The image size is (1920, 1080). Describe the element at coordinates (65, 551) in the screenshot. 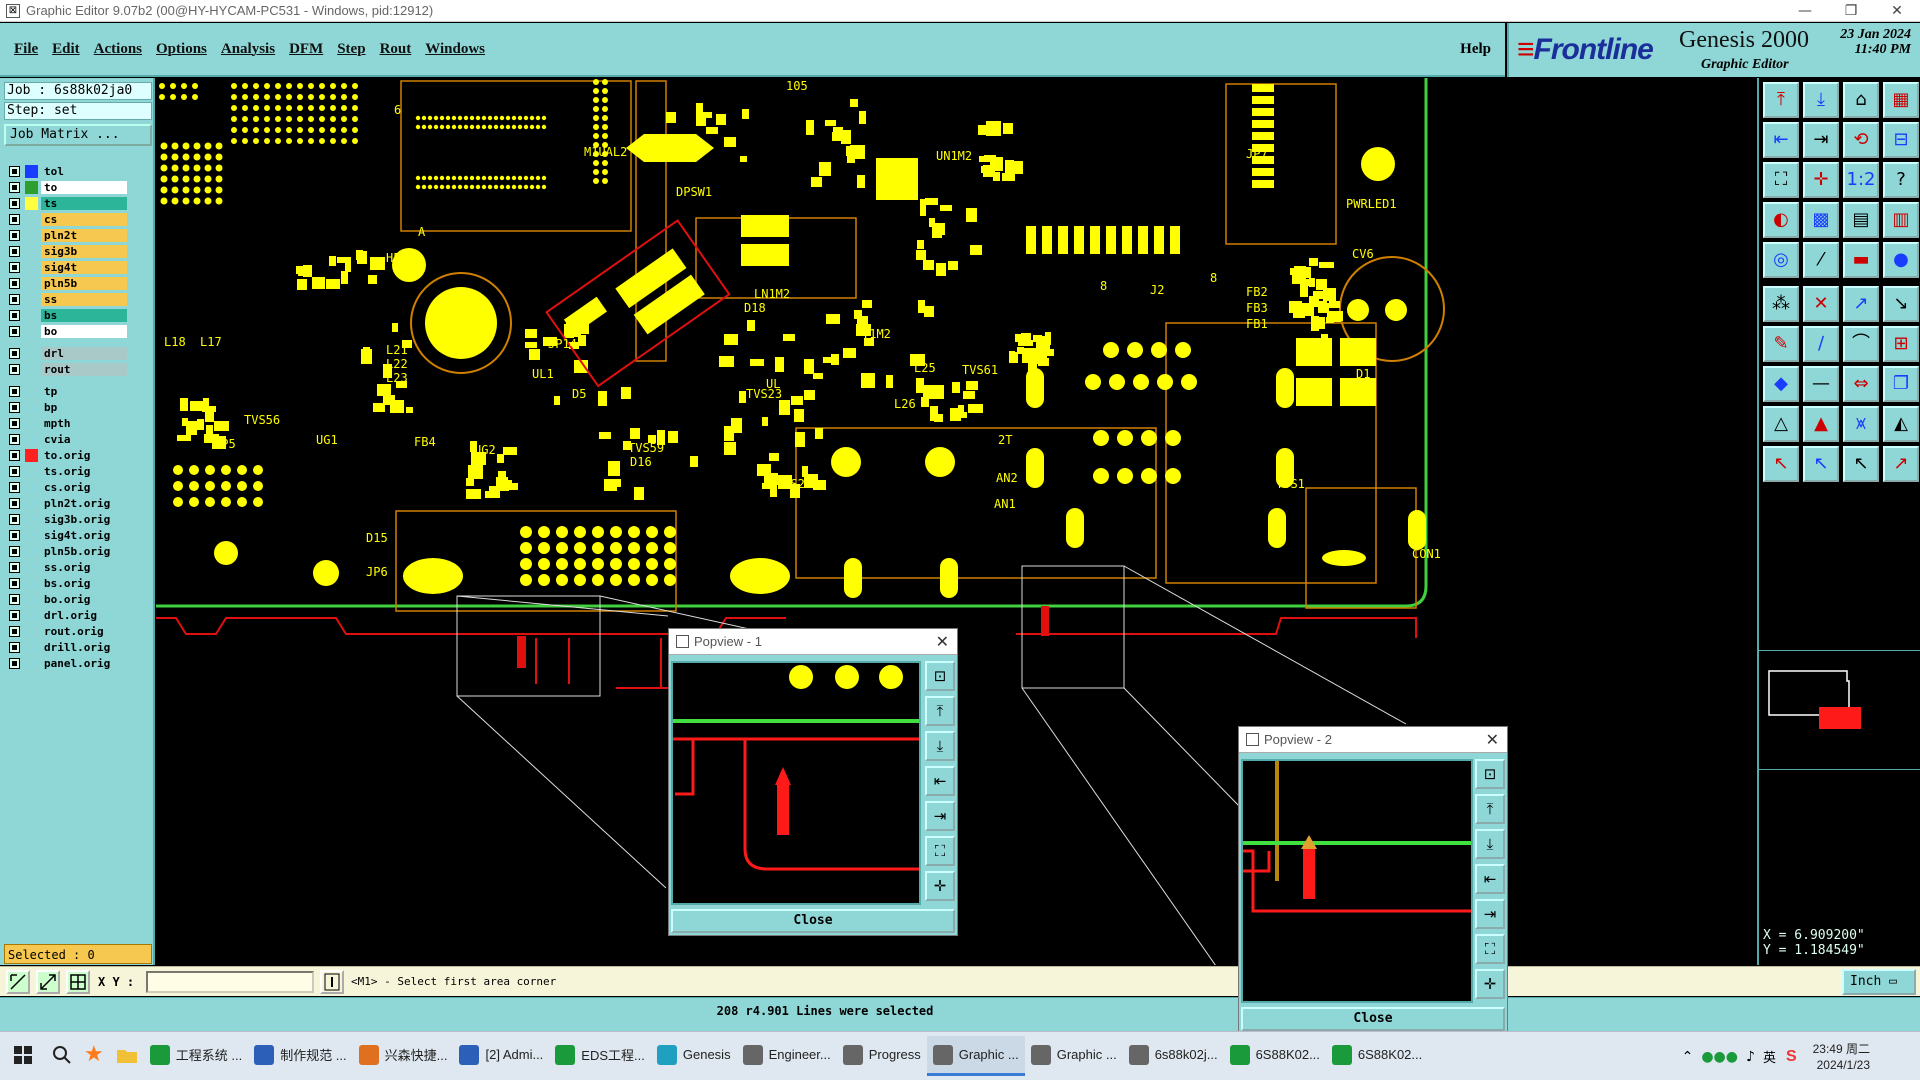

I see `layer-row-pln5b-orig: pln5b.orig` at that location.